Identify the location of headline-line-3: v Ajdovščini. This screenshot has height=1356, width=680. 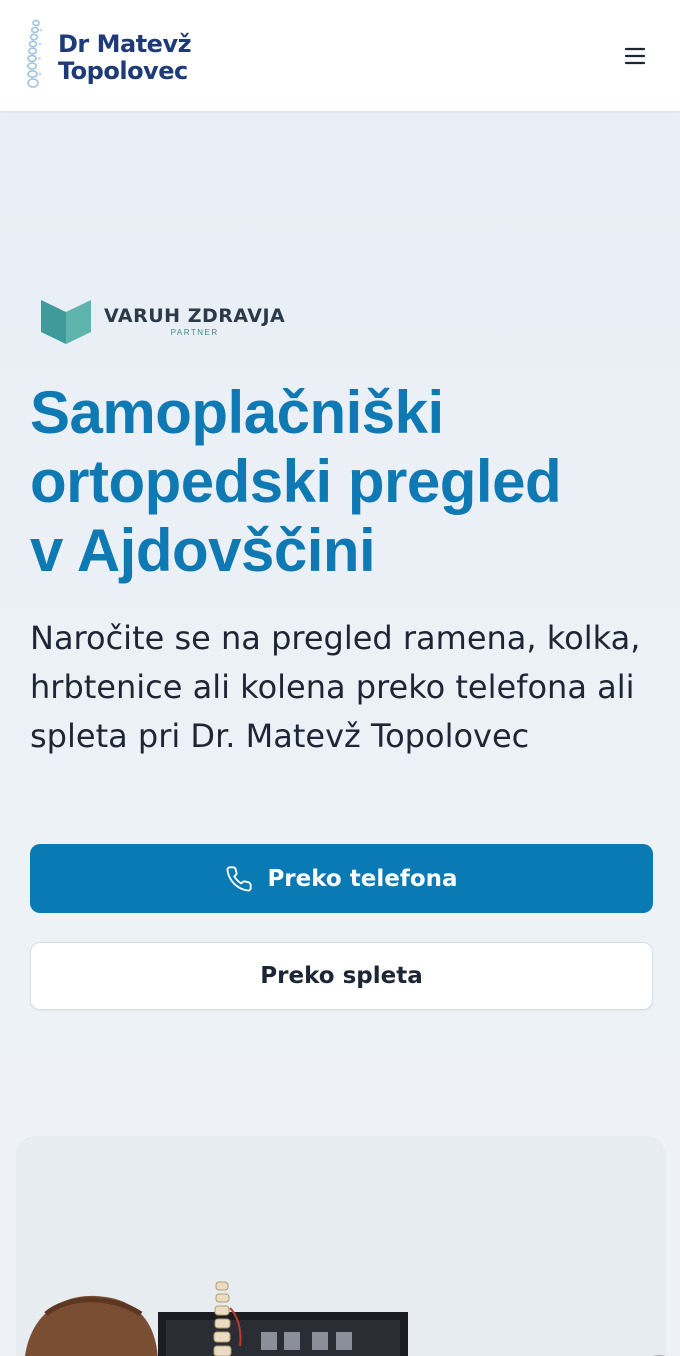
(203, 550).